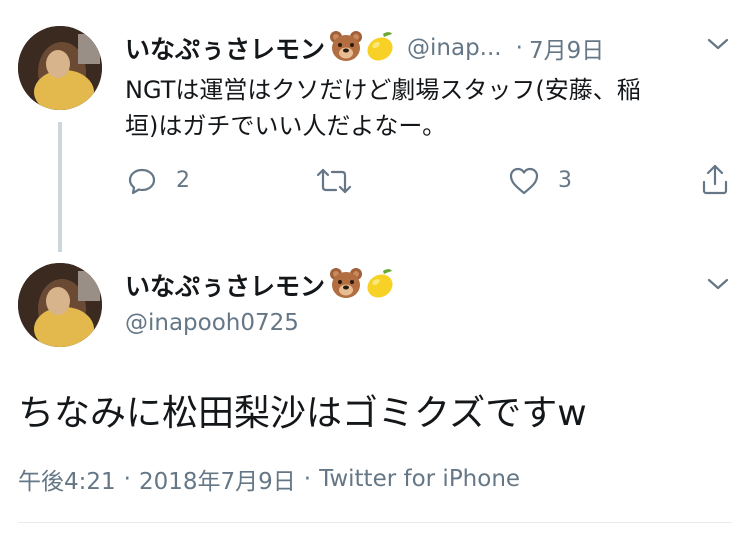 The width and height of the screenshot is (750, 544). What do you see at coordinates (212, 323) in the screenshot?
I see `handle: @inapooh0725` at bounding box center [212, 323].